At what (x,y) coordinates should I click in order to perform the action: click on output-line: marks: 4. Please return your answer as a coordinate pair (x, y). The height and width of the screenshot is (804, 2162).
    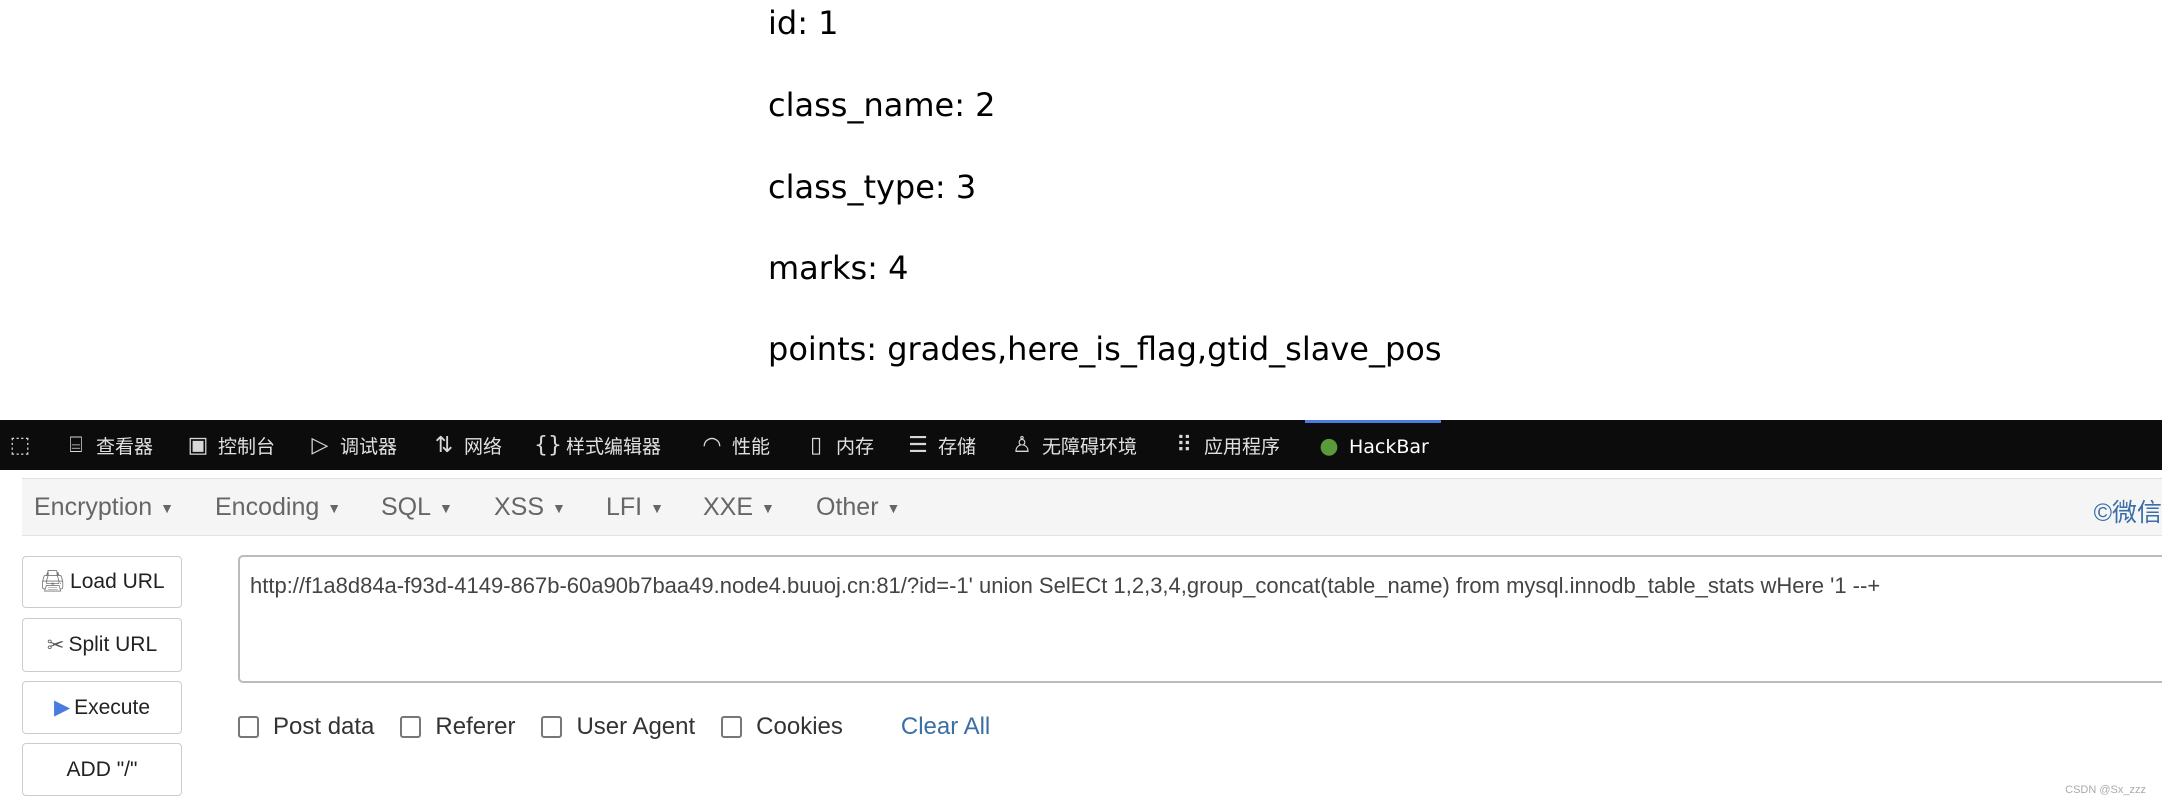
    Looking at the image, I should click on (838, 268).